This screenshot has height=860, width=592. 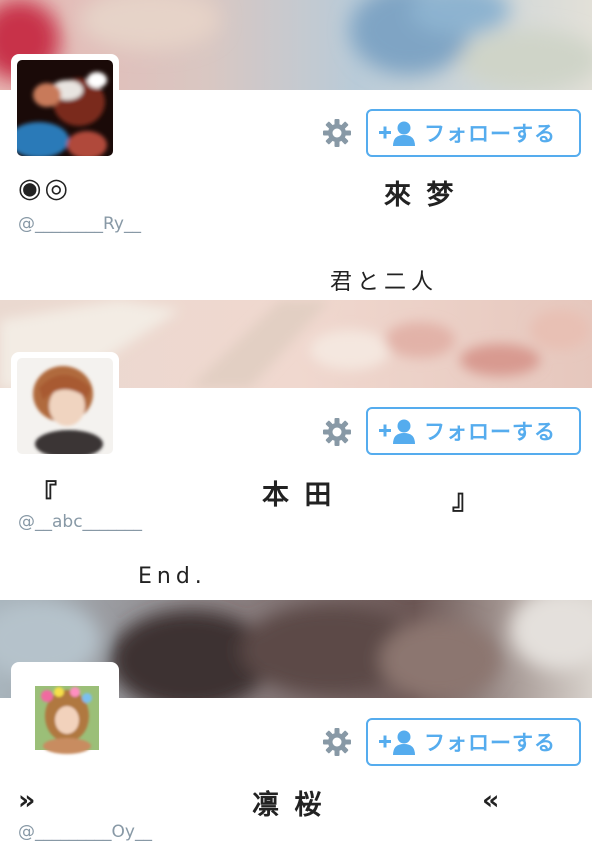 What do you see at coordinates (28, 800) in the screenshot?
I see `display-name-prefix: »` at bounding box center [28, 800].